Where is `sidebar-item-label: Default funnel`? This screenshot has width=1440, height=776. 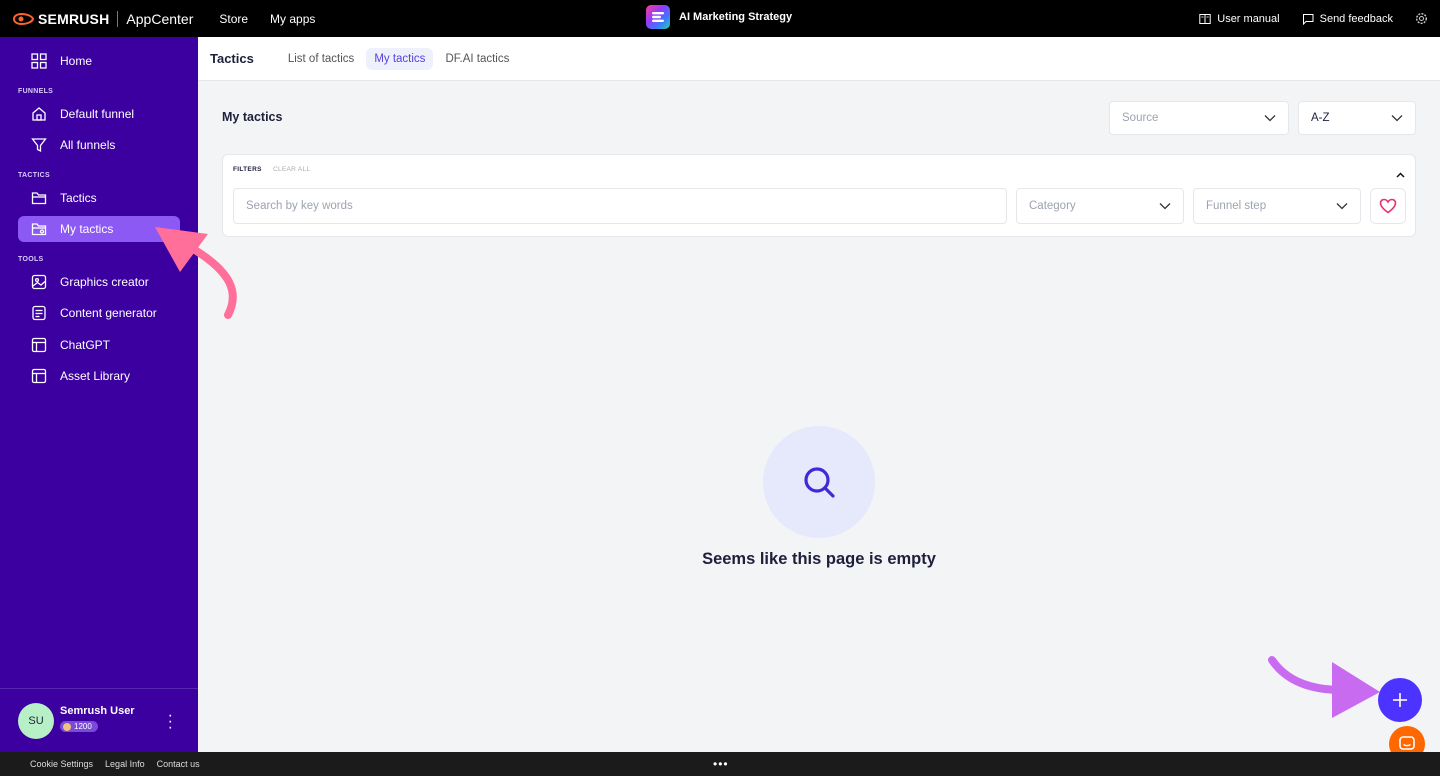
sidebar-item-label: Default funnel is located at coordinates (97, 114).